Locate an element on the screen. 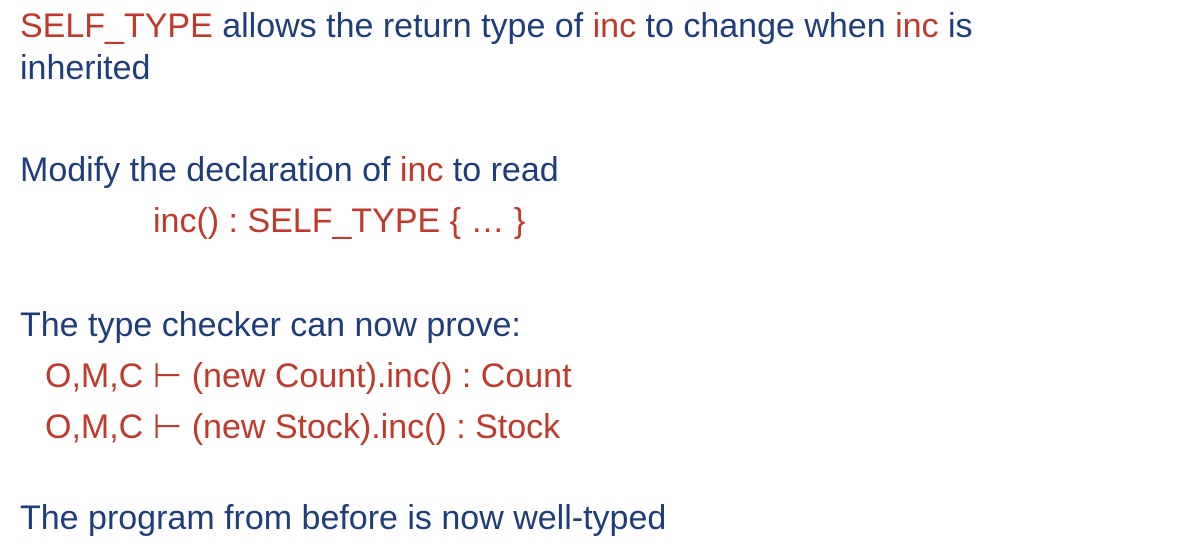 The height and width of the screenshot is (555, 1195). typing-judgement-stock: O,M,C ⊢ (new Stock).inc() : Stock is located at coordinates (303, 427).